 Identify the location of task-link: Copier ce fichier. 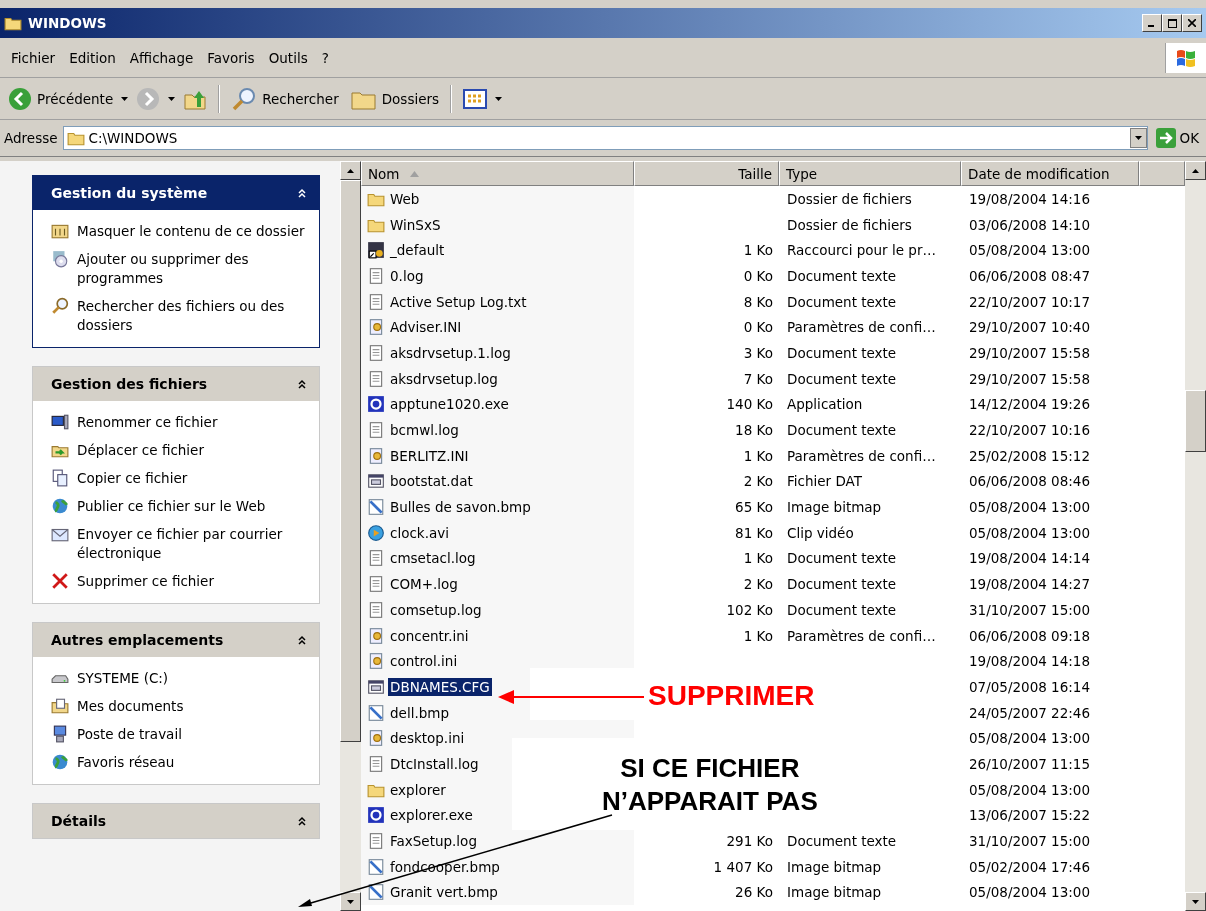
(132, 478).